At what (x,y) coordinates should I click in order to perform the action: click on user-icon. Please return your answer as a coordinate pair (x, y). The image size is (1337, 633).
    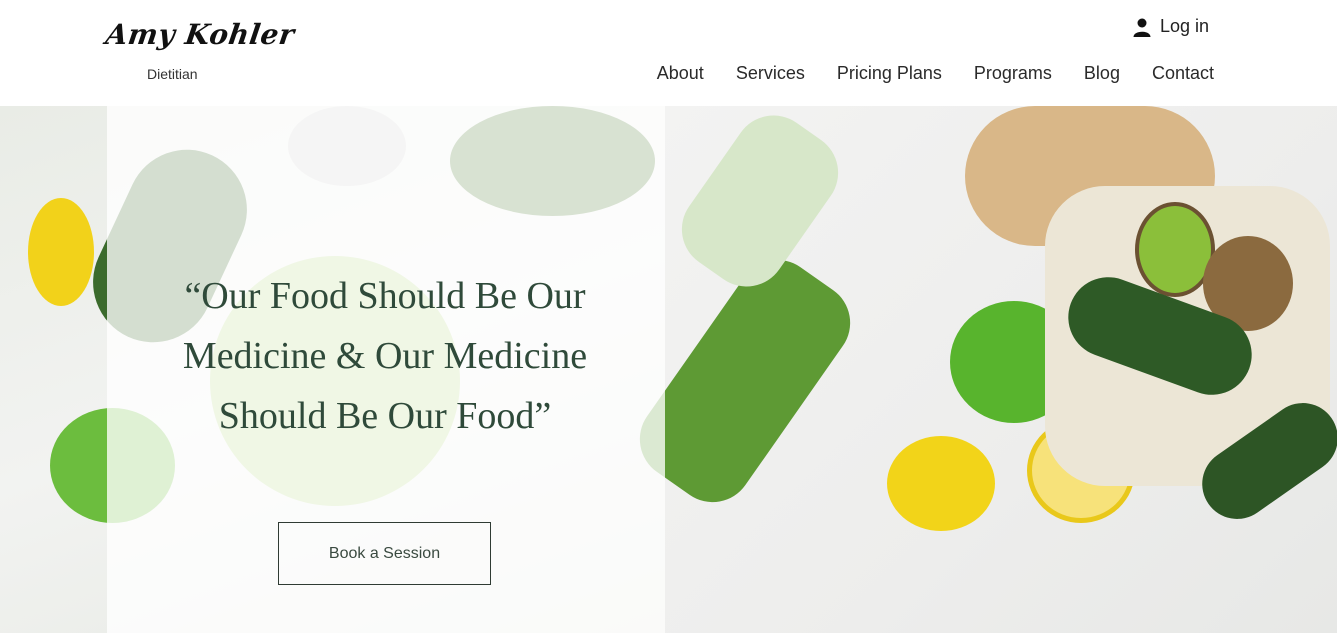
    Looking at the image, I should click on (1142, 27).